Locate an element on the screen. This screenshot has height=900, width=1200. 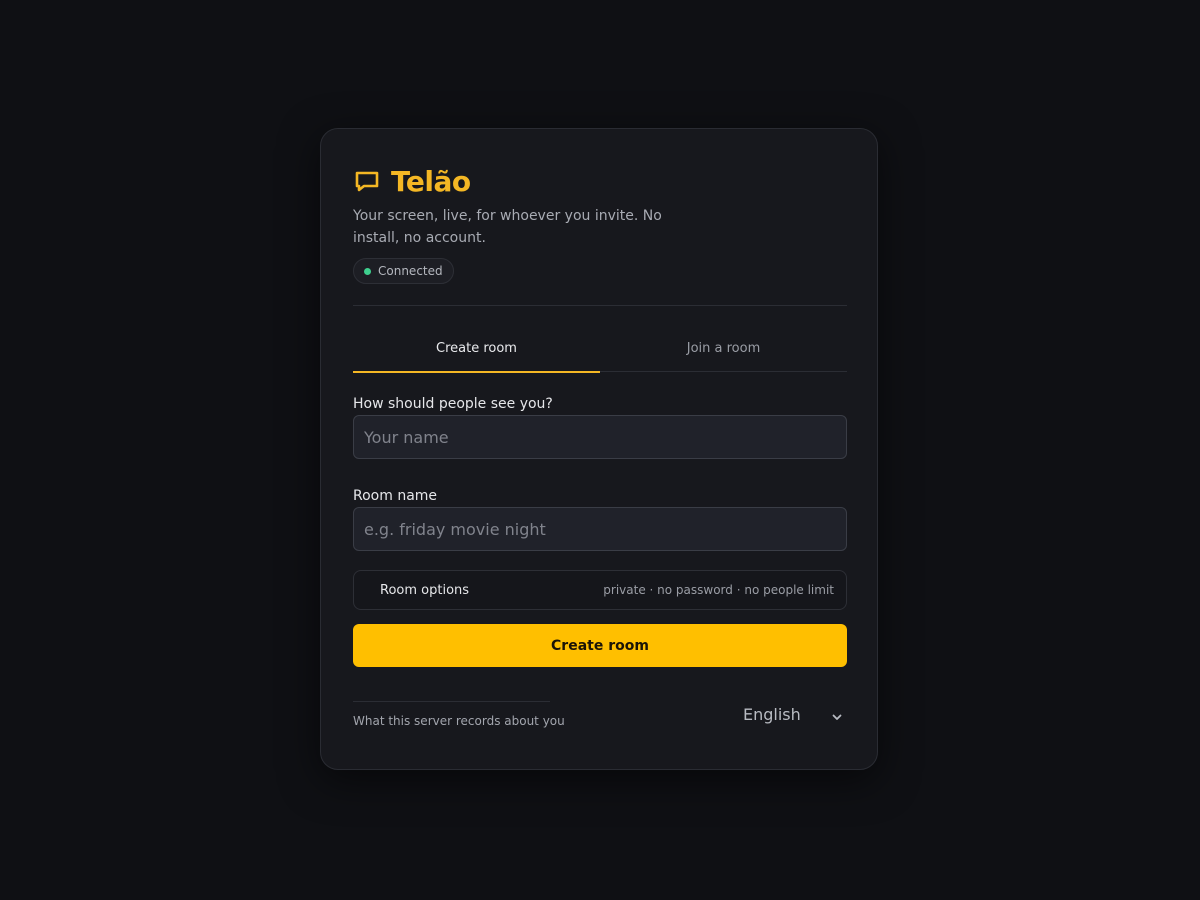
create-room-button: Create room is located at coordinates (600, 645).